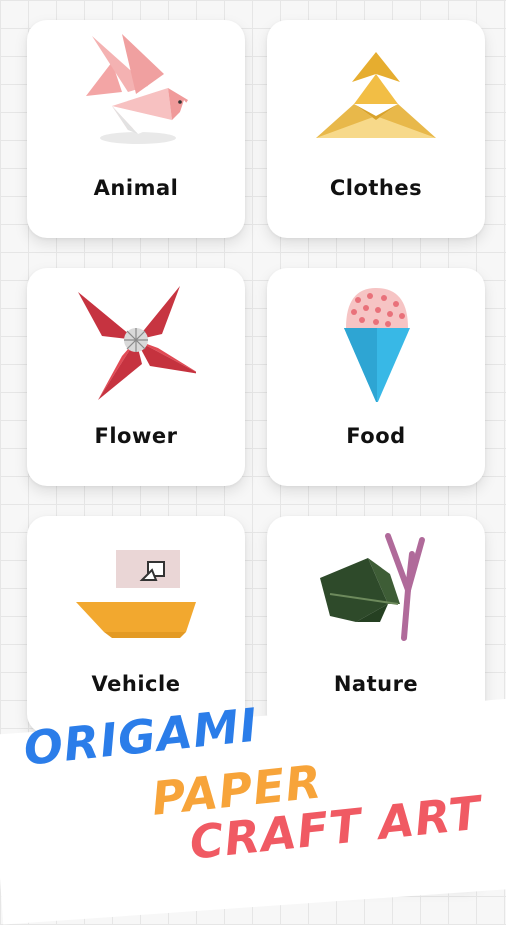  What do you see at coordinates (376, 94) in the screenshot?
I see `origami-samurai-hat-icon` at bounding box center [376, 94].